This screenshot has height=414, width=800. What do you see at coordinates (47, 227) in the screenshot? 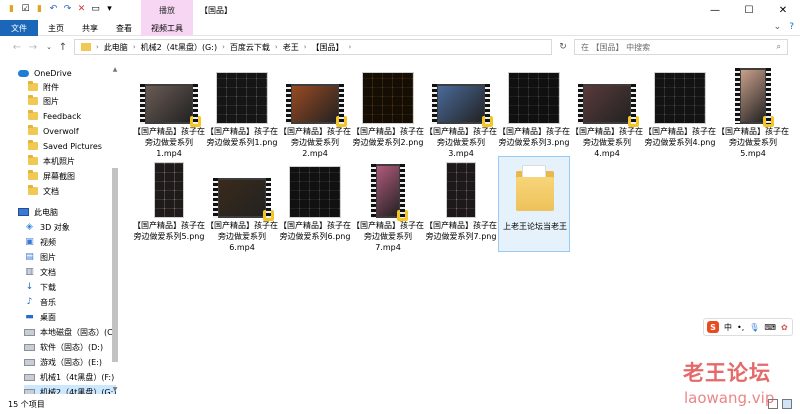
I see `nav-item: ◈ 3D 对象` at bounding box center [47, 227].